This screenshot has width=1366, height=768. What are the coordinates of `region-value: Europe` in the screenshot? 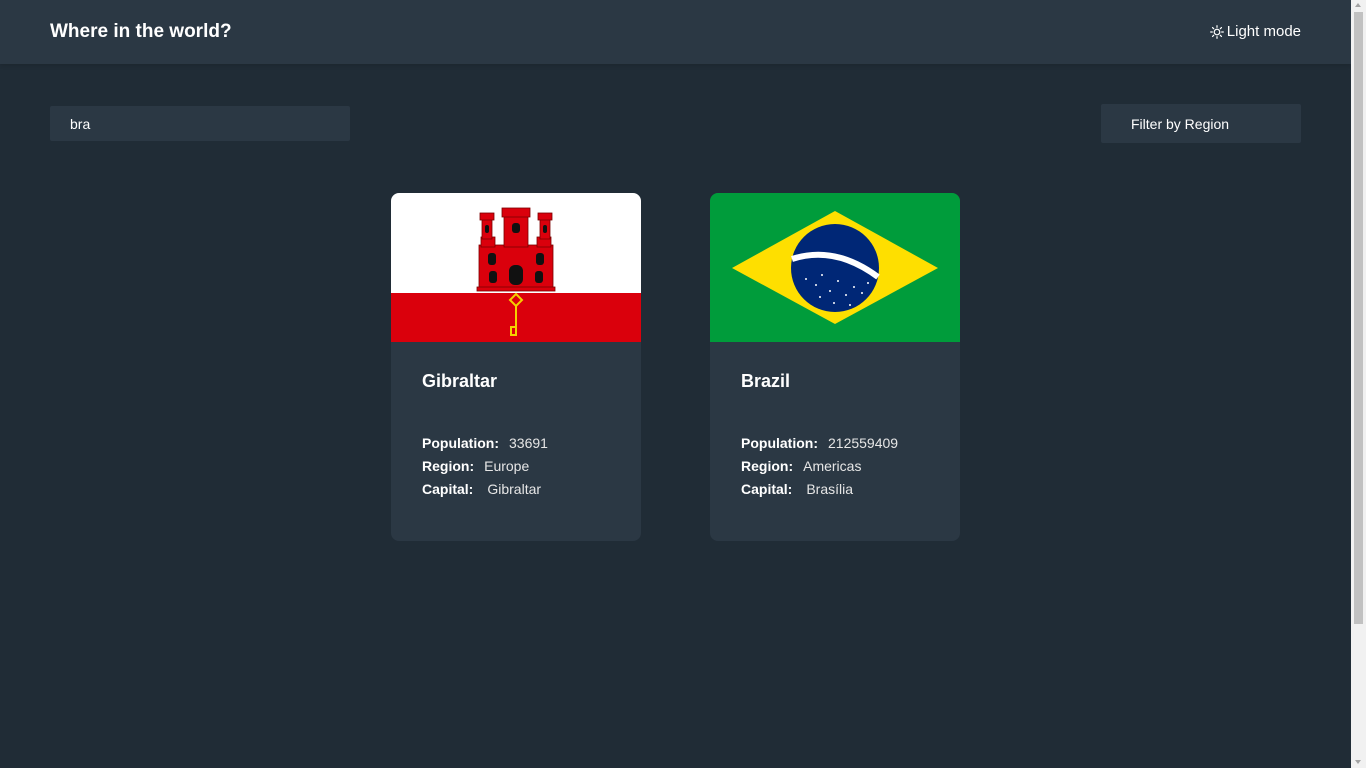 It's located at (507, 466).